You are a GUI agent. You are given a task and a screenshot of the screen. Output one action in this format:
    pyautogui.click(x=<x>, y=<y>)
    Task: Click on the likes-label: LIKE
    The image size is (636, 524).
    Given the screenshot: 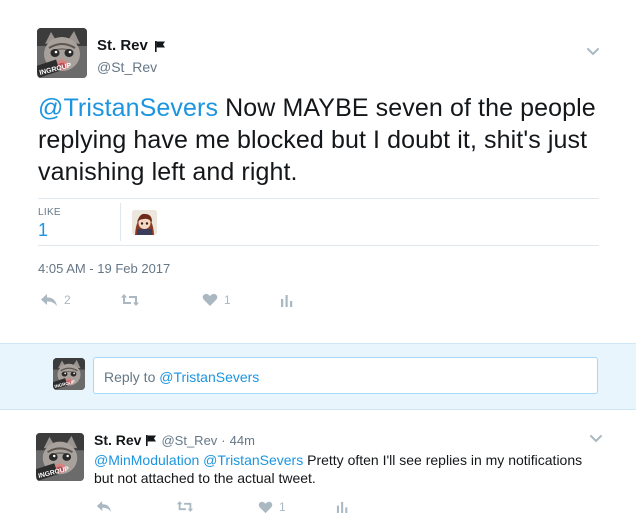 What is the action you would take?
    pyautogui.click(x=49, y=212)
    